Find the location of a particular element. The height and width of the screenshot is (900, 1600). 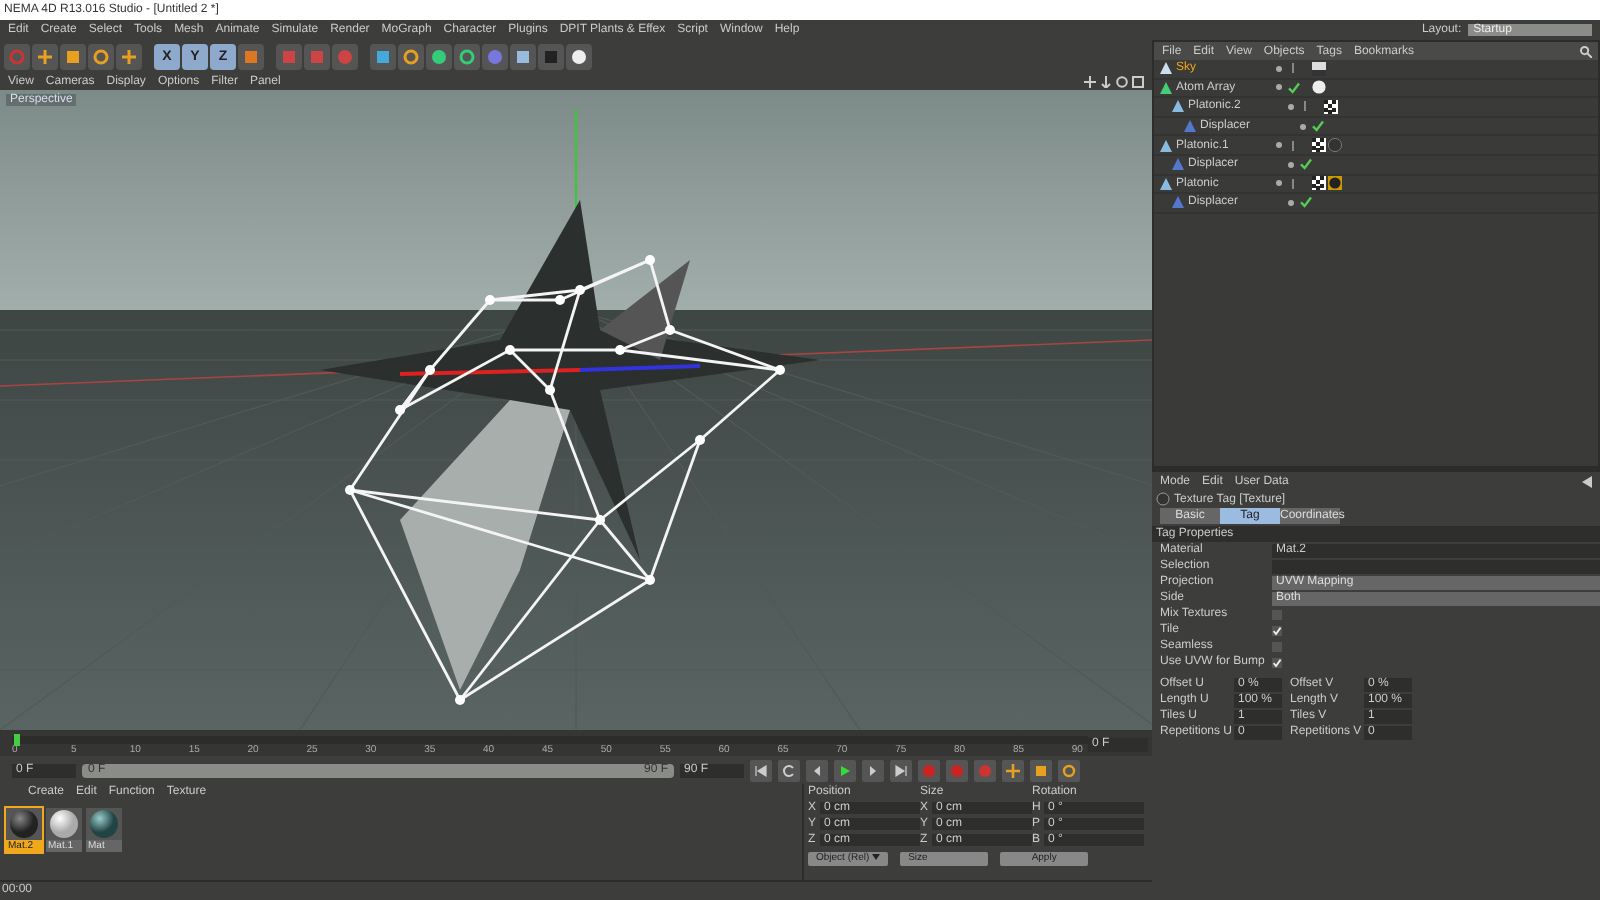

step-back-icon is located at coordinates (817, 770).